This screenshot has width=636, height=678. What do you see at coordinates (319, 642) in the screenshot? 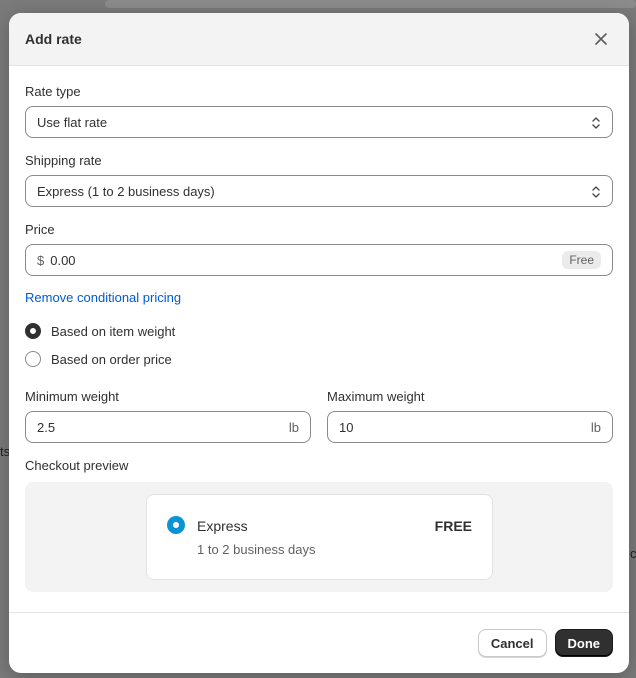
I see `modal-footer: Cancel Done` at bounding box center [319, 642].